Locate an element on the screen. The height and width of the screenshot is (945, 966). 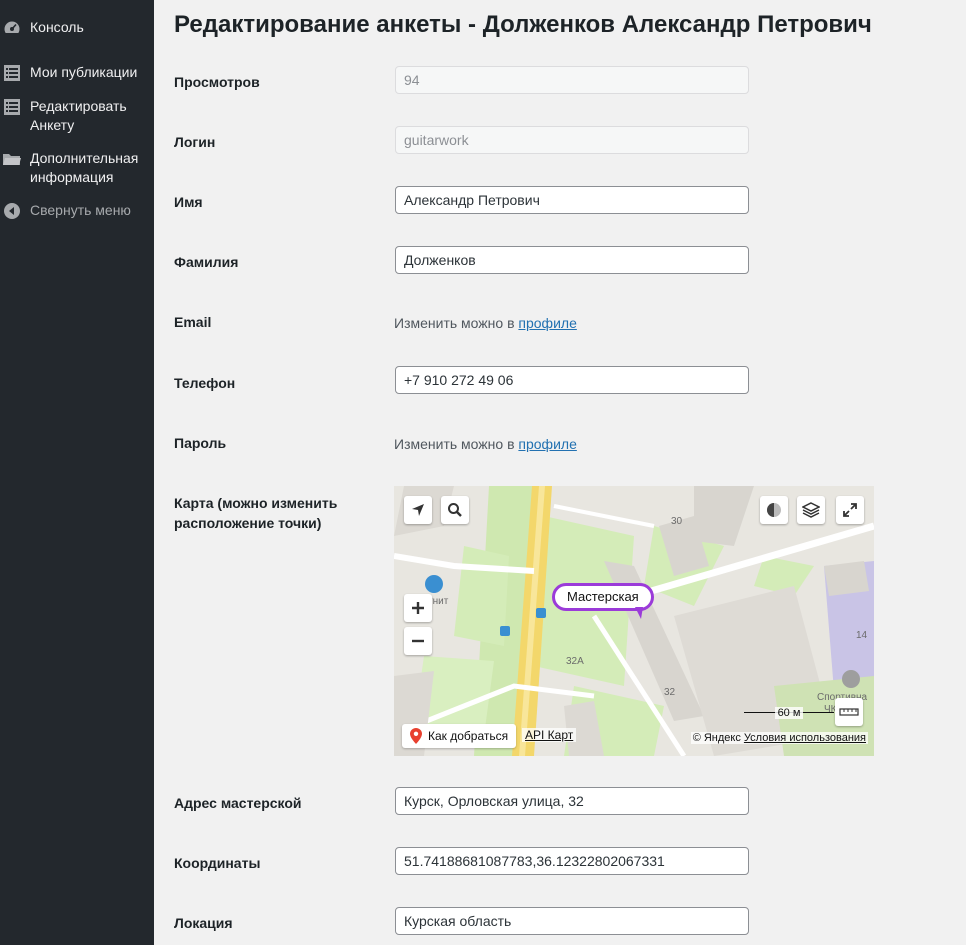
search-icon is located at coordinates (455, 510).